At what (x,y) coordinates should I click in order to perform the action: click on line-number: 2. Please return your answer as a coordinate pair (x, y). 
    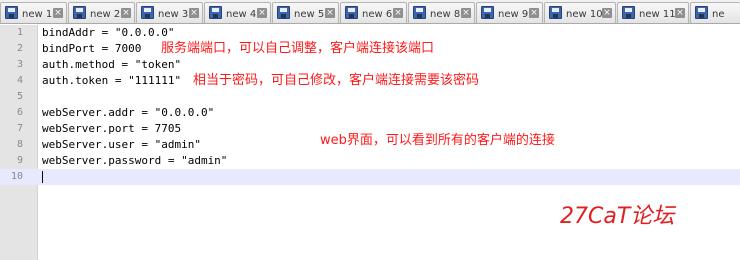
    Looking at the image, I should click on (19, 48).